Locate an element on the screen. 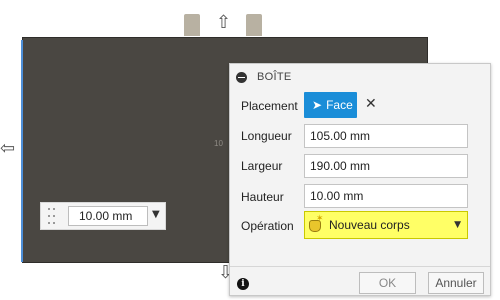  box-handle-right is located at coordinates (254, 25).